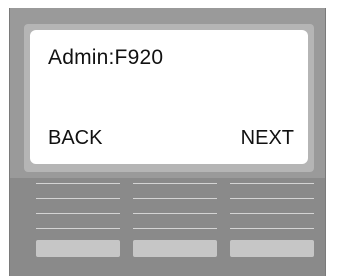 This screenshot has width=338, height=276. Describe the element at coordinates (175, 198) in the screenshot. I see `line-key-2-mid` at that location.